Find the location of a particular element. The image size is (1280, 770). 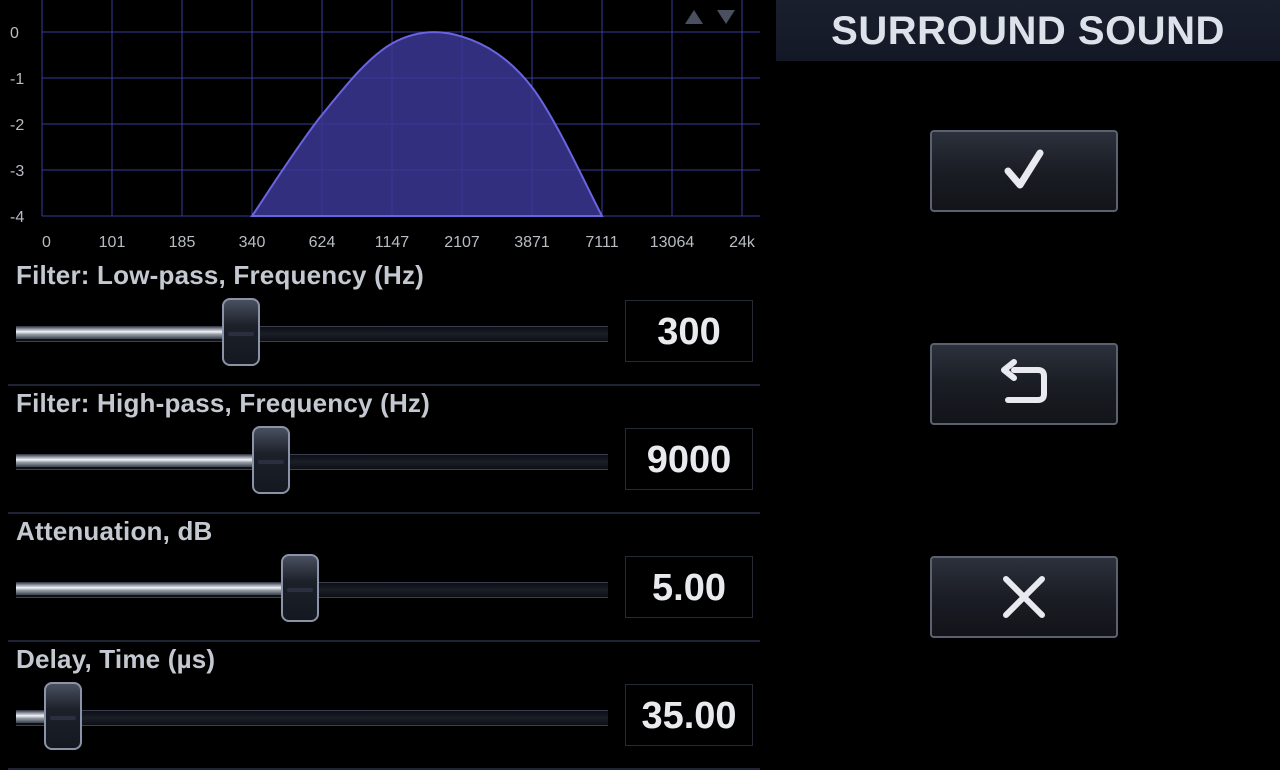

low-pass-value: 300 is located at coordinates (689, 331).